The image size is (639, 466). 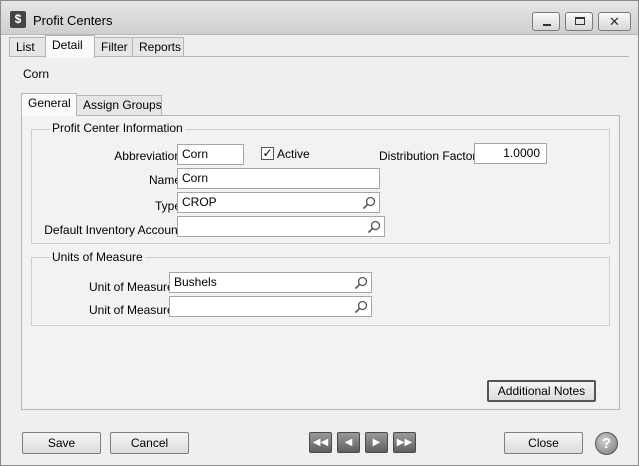 I want to click on next-record-icon: ▶, so click(x=376, y=442).